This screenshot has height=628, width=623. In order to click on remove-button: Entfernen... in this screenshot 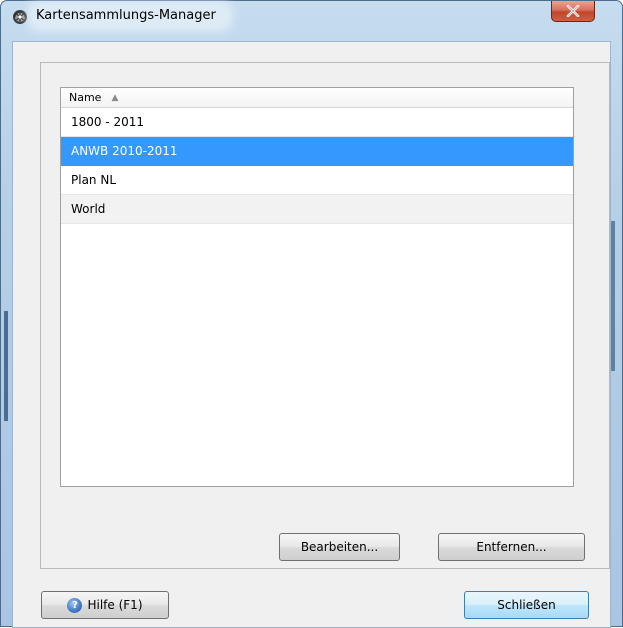, I will do `click(511, 547)`.